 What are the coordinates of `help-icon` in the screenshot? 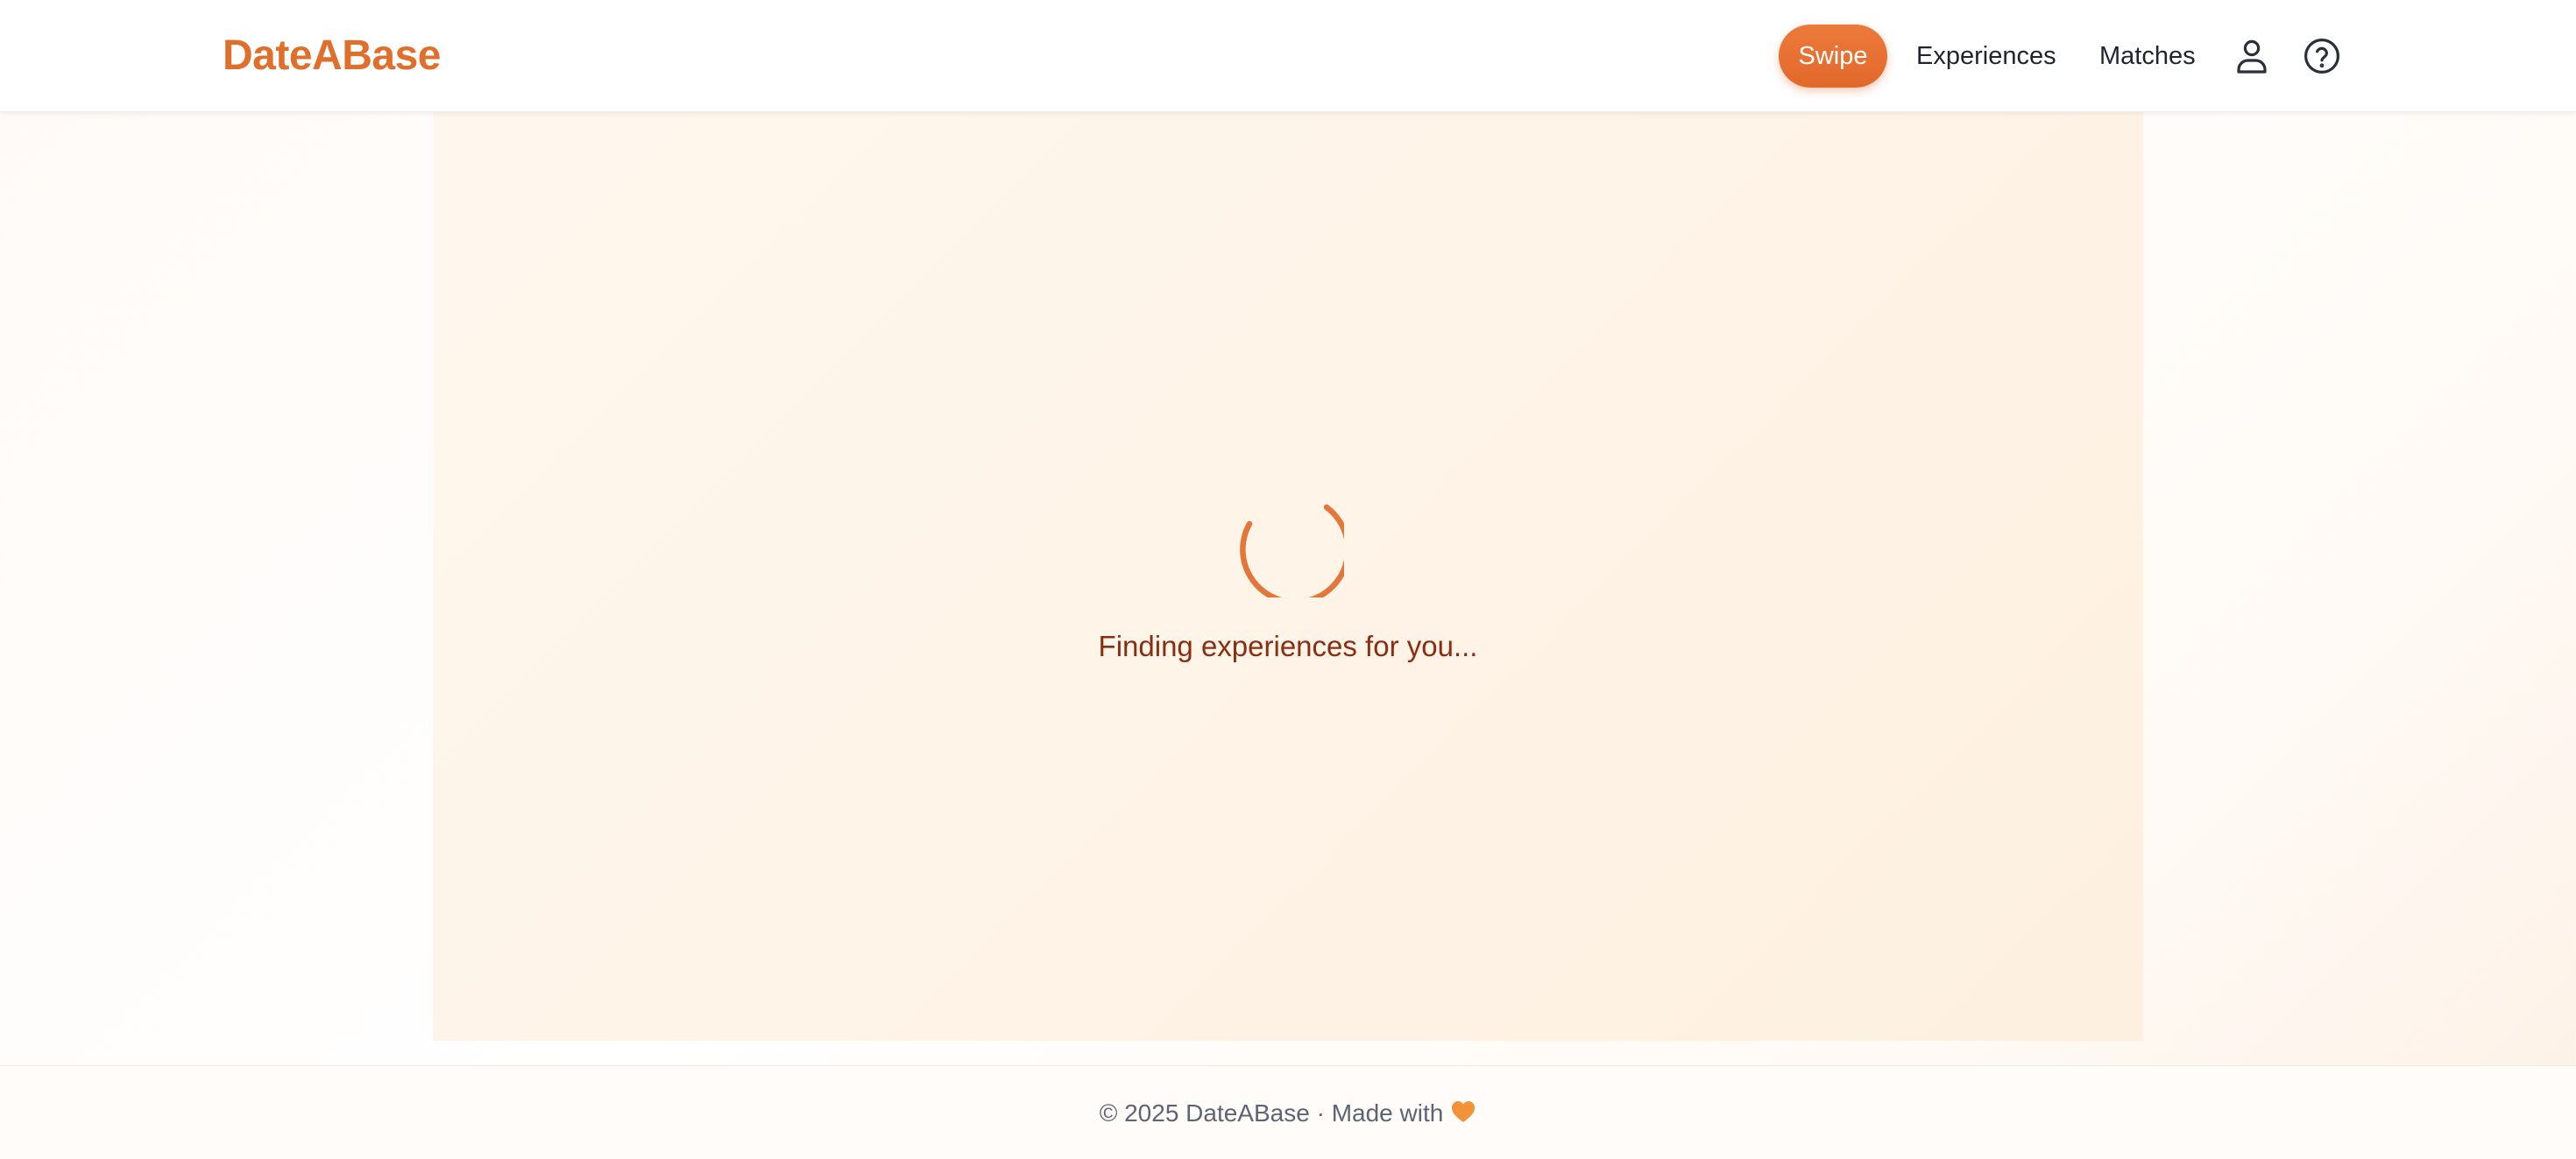 It's located at (2322, 56).